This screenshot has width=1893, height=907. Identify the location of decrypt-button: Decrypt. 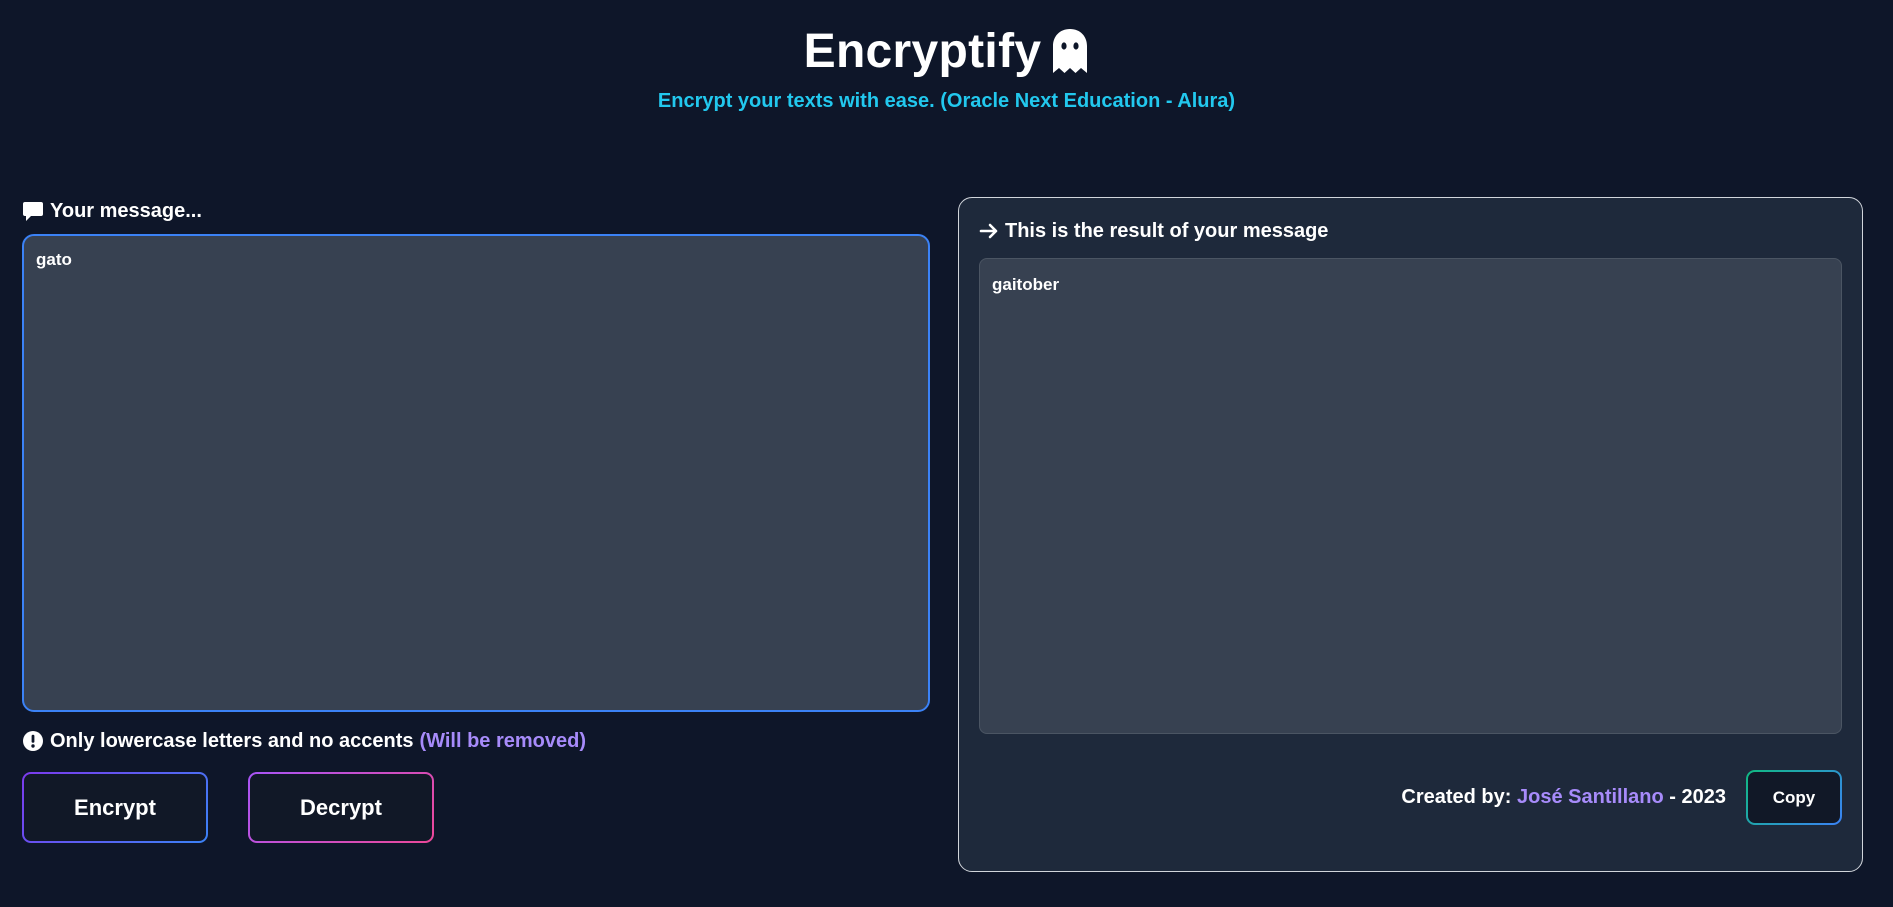
(341, 807).